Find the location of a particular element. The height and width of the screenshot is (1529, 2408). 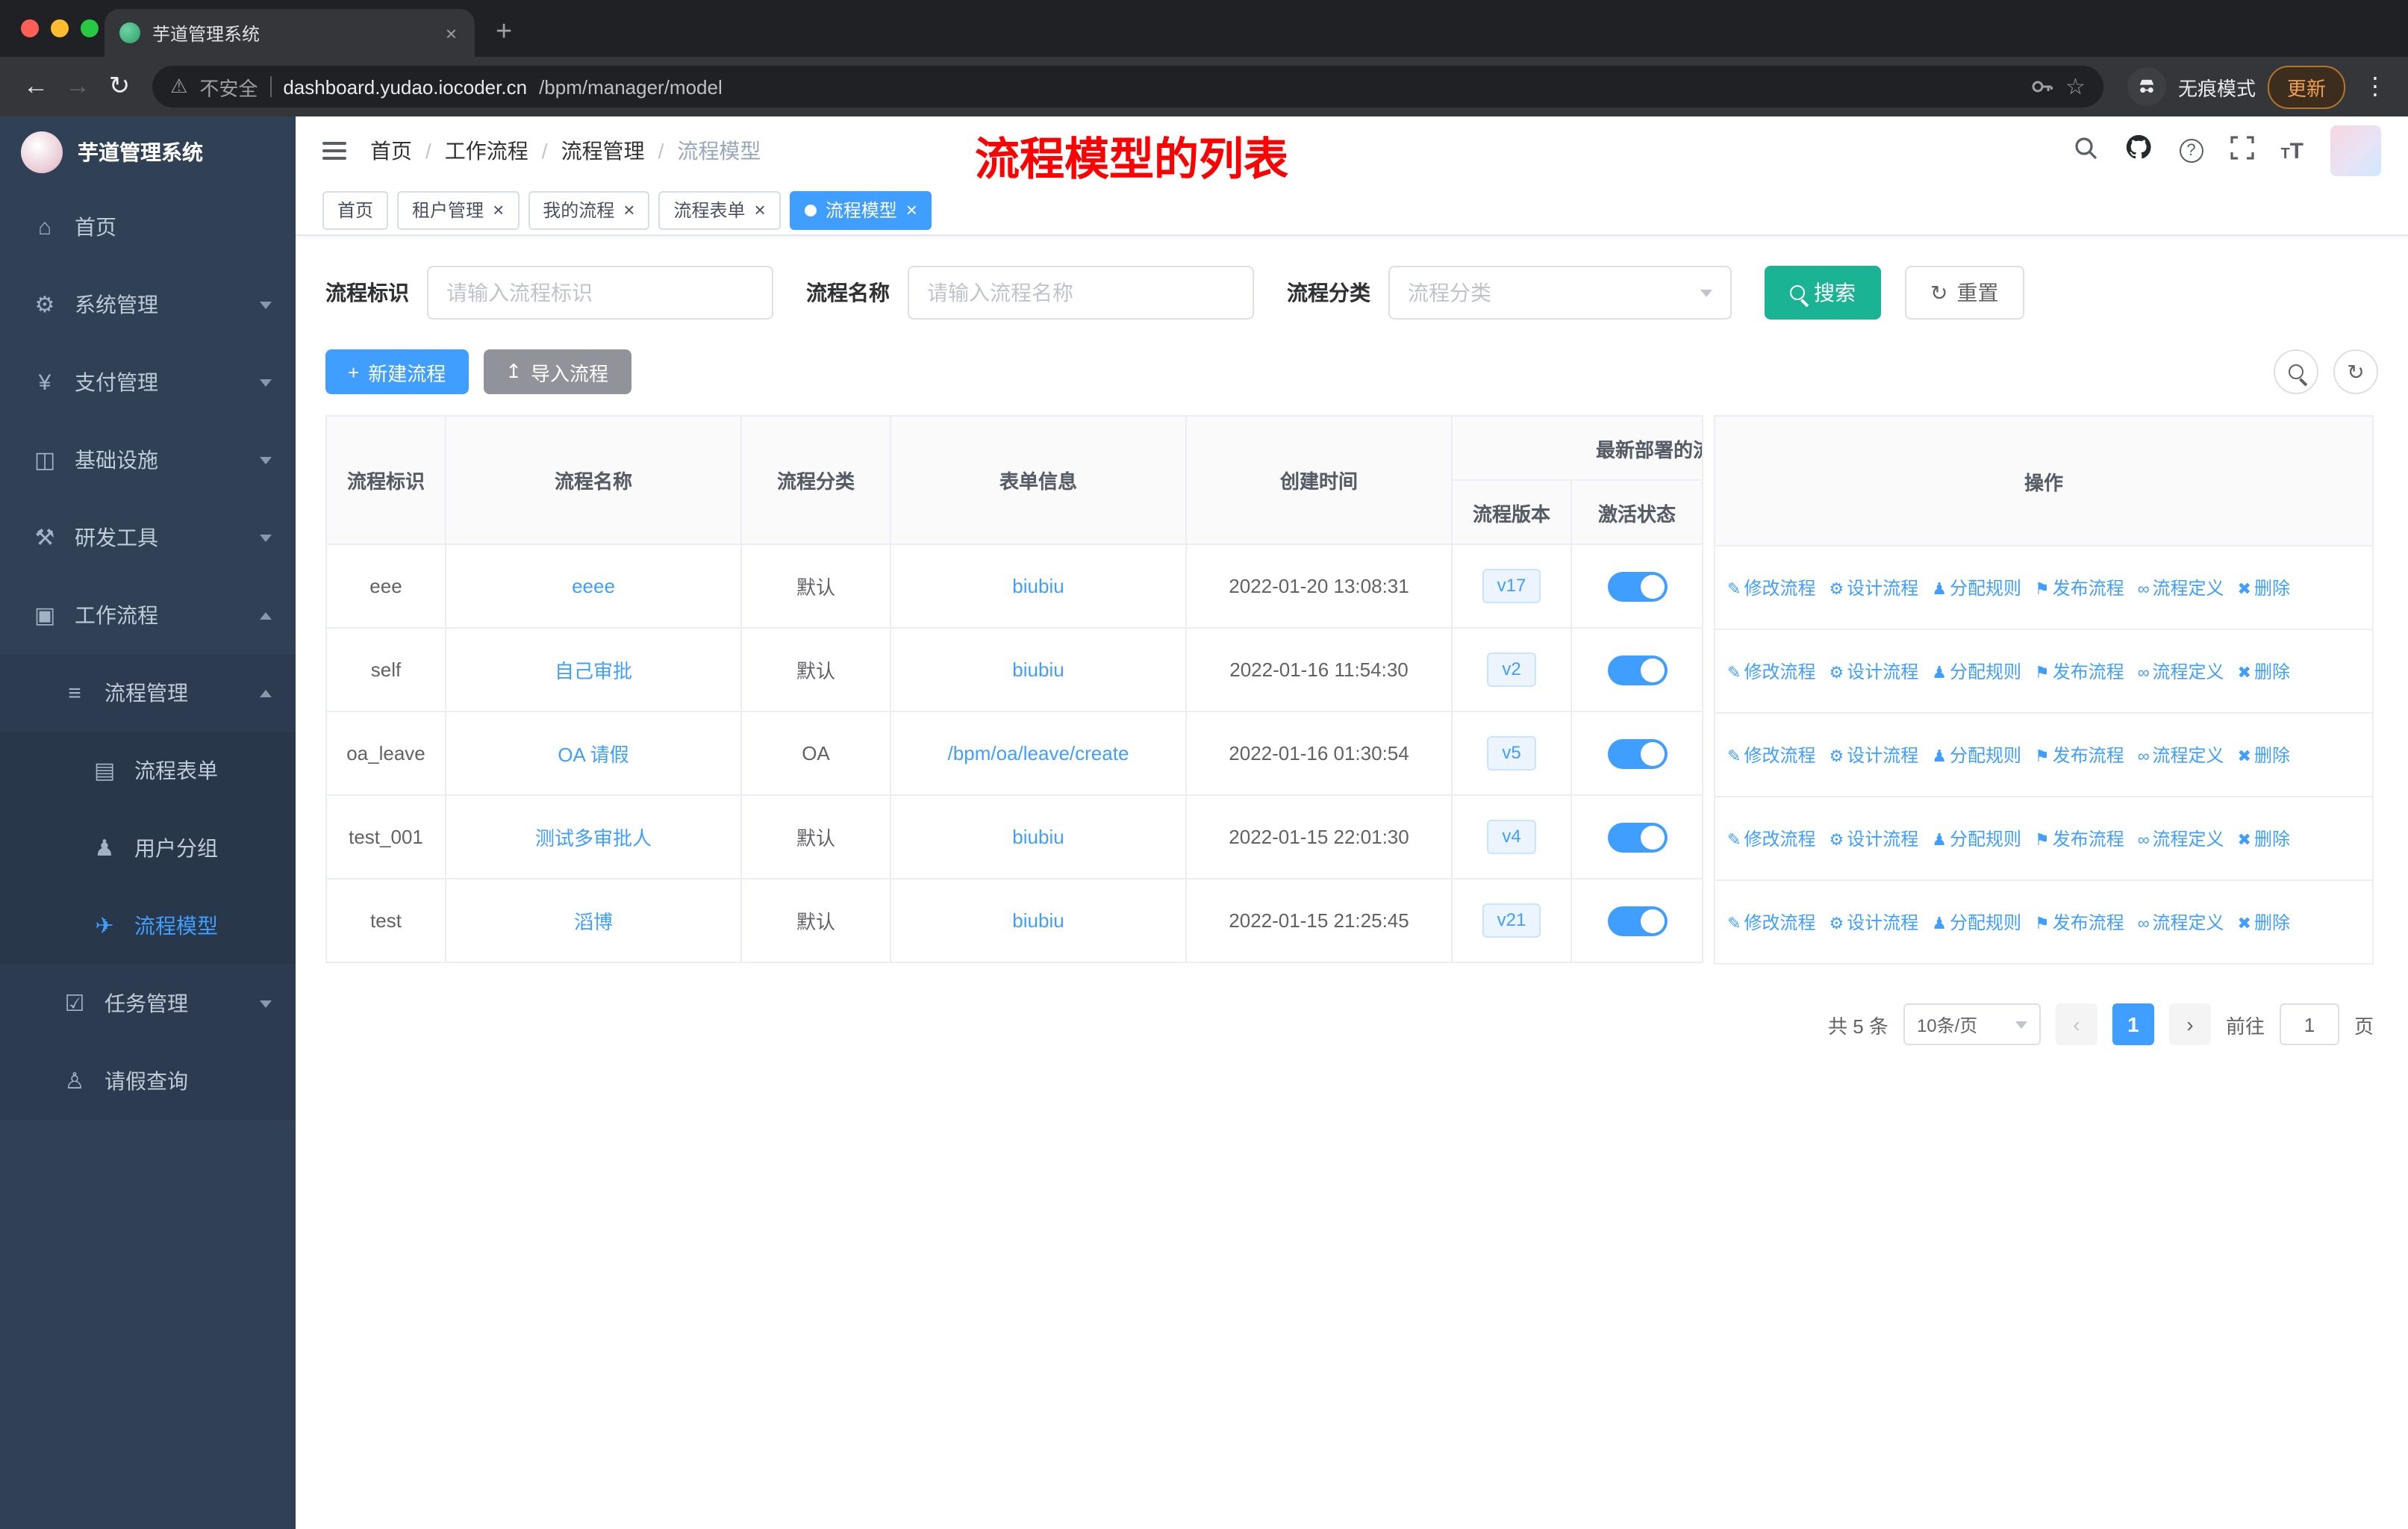

tag-process-model: 流程模型 is located at coordinates (860, 209).